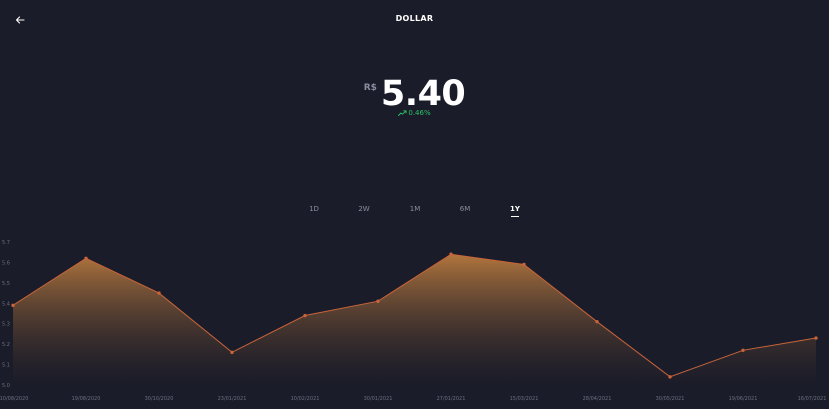  Describe the element at coordinates (524, 399) in the screenshot. I see `x-tick-label: 15/03/2021` at that location.